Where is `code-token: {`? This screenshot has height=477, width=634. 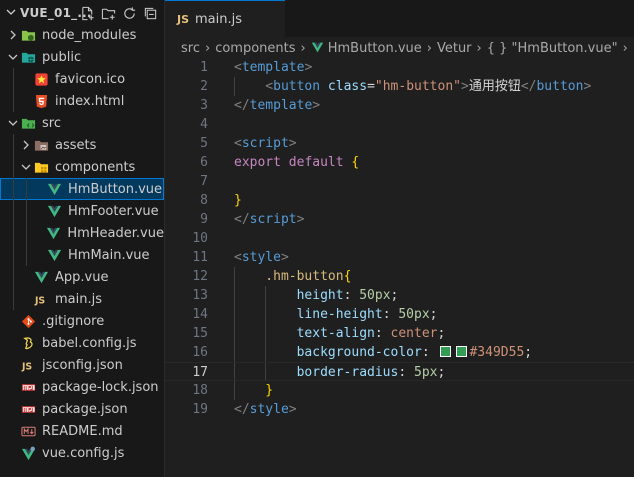
code-token: { is located at coordinates (347, 276).